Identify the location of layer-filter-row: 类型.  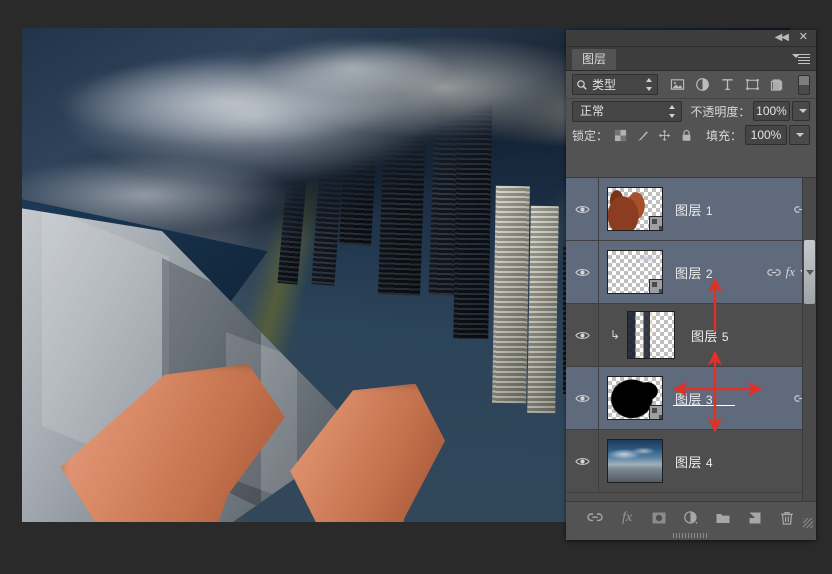
(691, 85).